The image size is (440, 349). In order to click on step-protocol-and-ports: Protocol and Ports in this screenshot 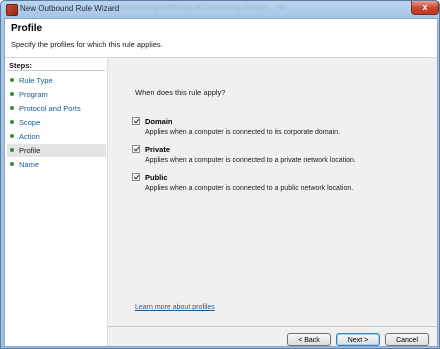, I will do `click(56, 108)`.